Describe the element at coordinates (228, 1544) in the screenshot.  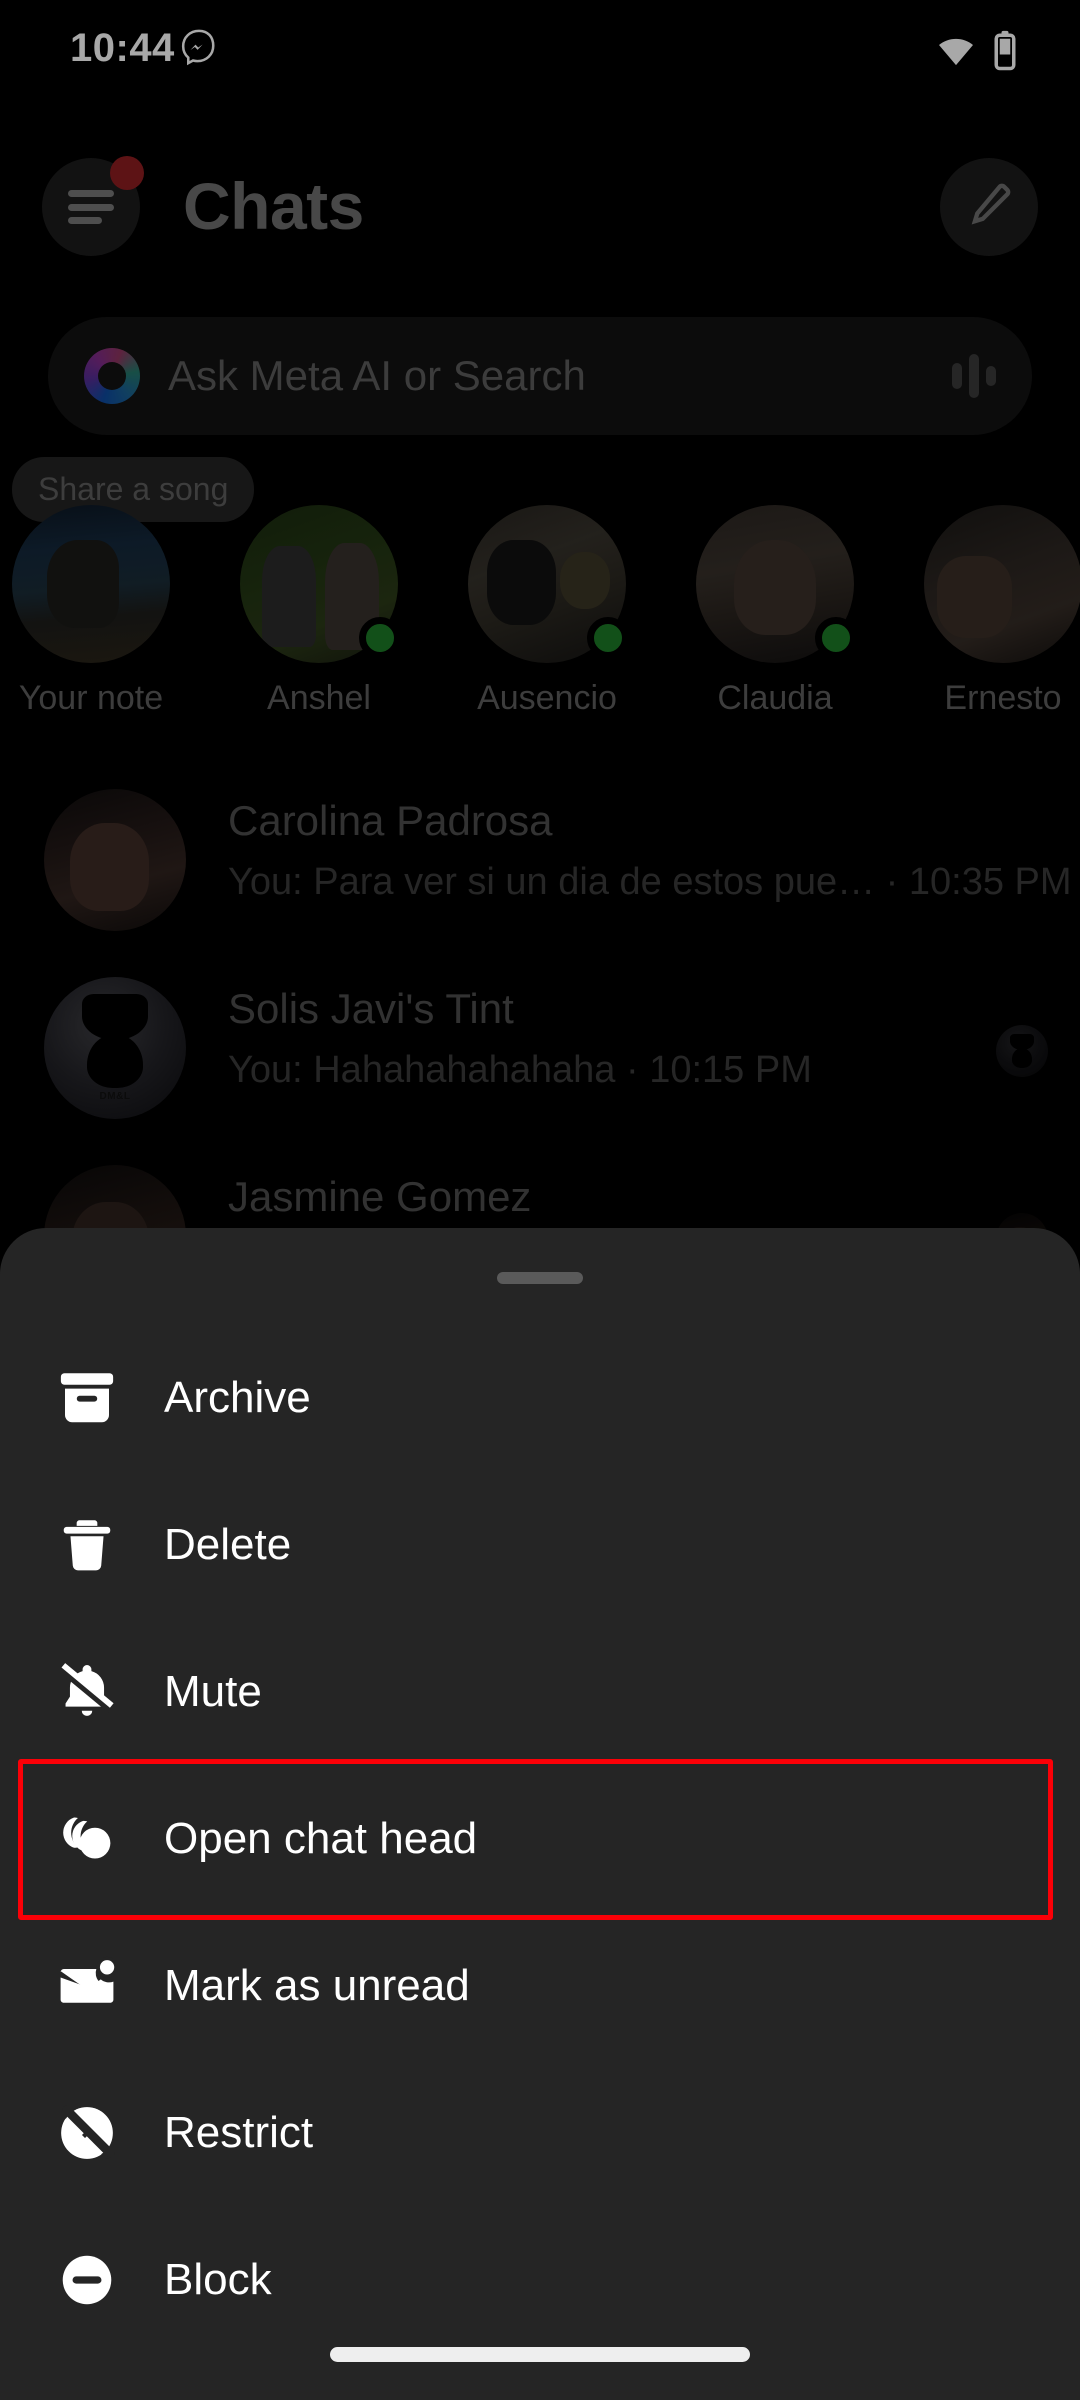
I see `menu-item-label: Delete` at that location.